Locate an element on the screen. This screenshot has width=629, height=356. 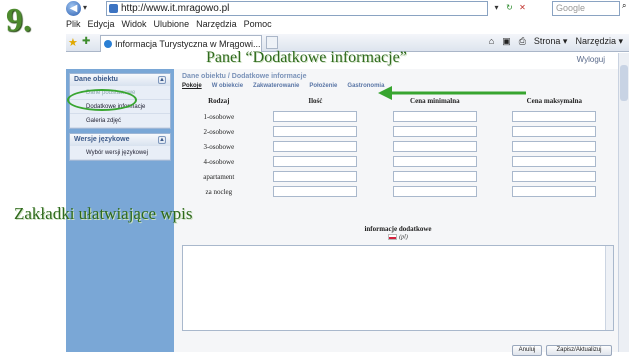
add-favorite-icon: ✚ is located at coordinates (86, 41).